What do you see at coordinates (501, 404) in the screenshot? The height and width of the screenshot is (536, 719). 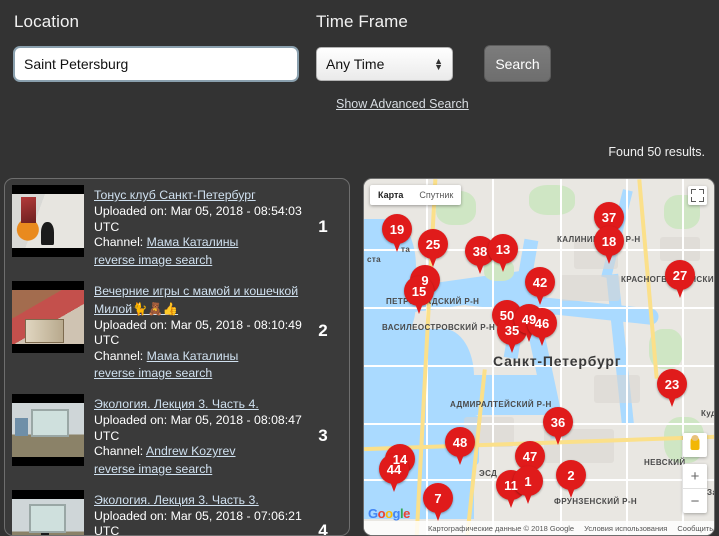 I see `map-area-label: АДМИРАЛТЕЙСКИЙ Р-Н` at bounding box center [501, 404].